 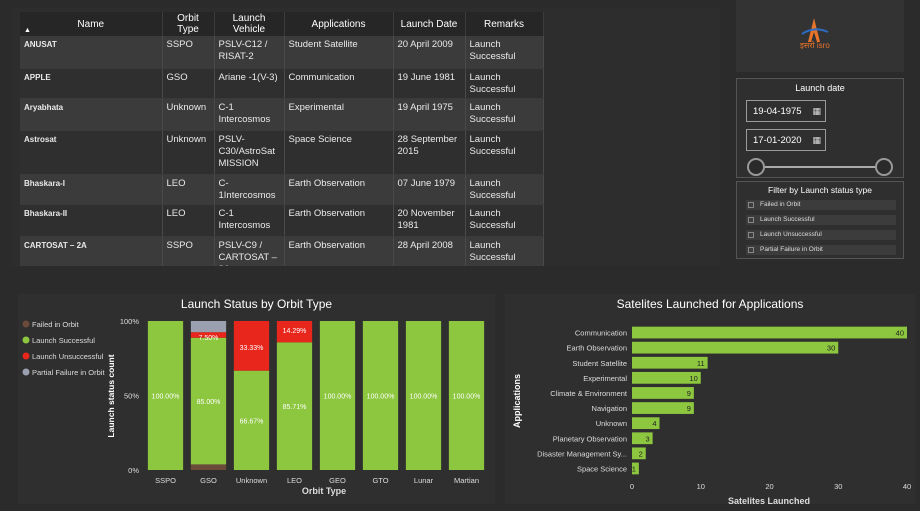 What do you see at coordinates (130, 321) in the screenshot?
I see `y-tick-label: 100%` at bounding box center [130, 321].